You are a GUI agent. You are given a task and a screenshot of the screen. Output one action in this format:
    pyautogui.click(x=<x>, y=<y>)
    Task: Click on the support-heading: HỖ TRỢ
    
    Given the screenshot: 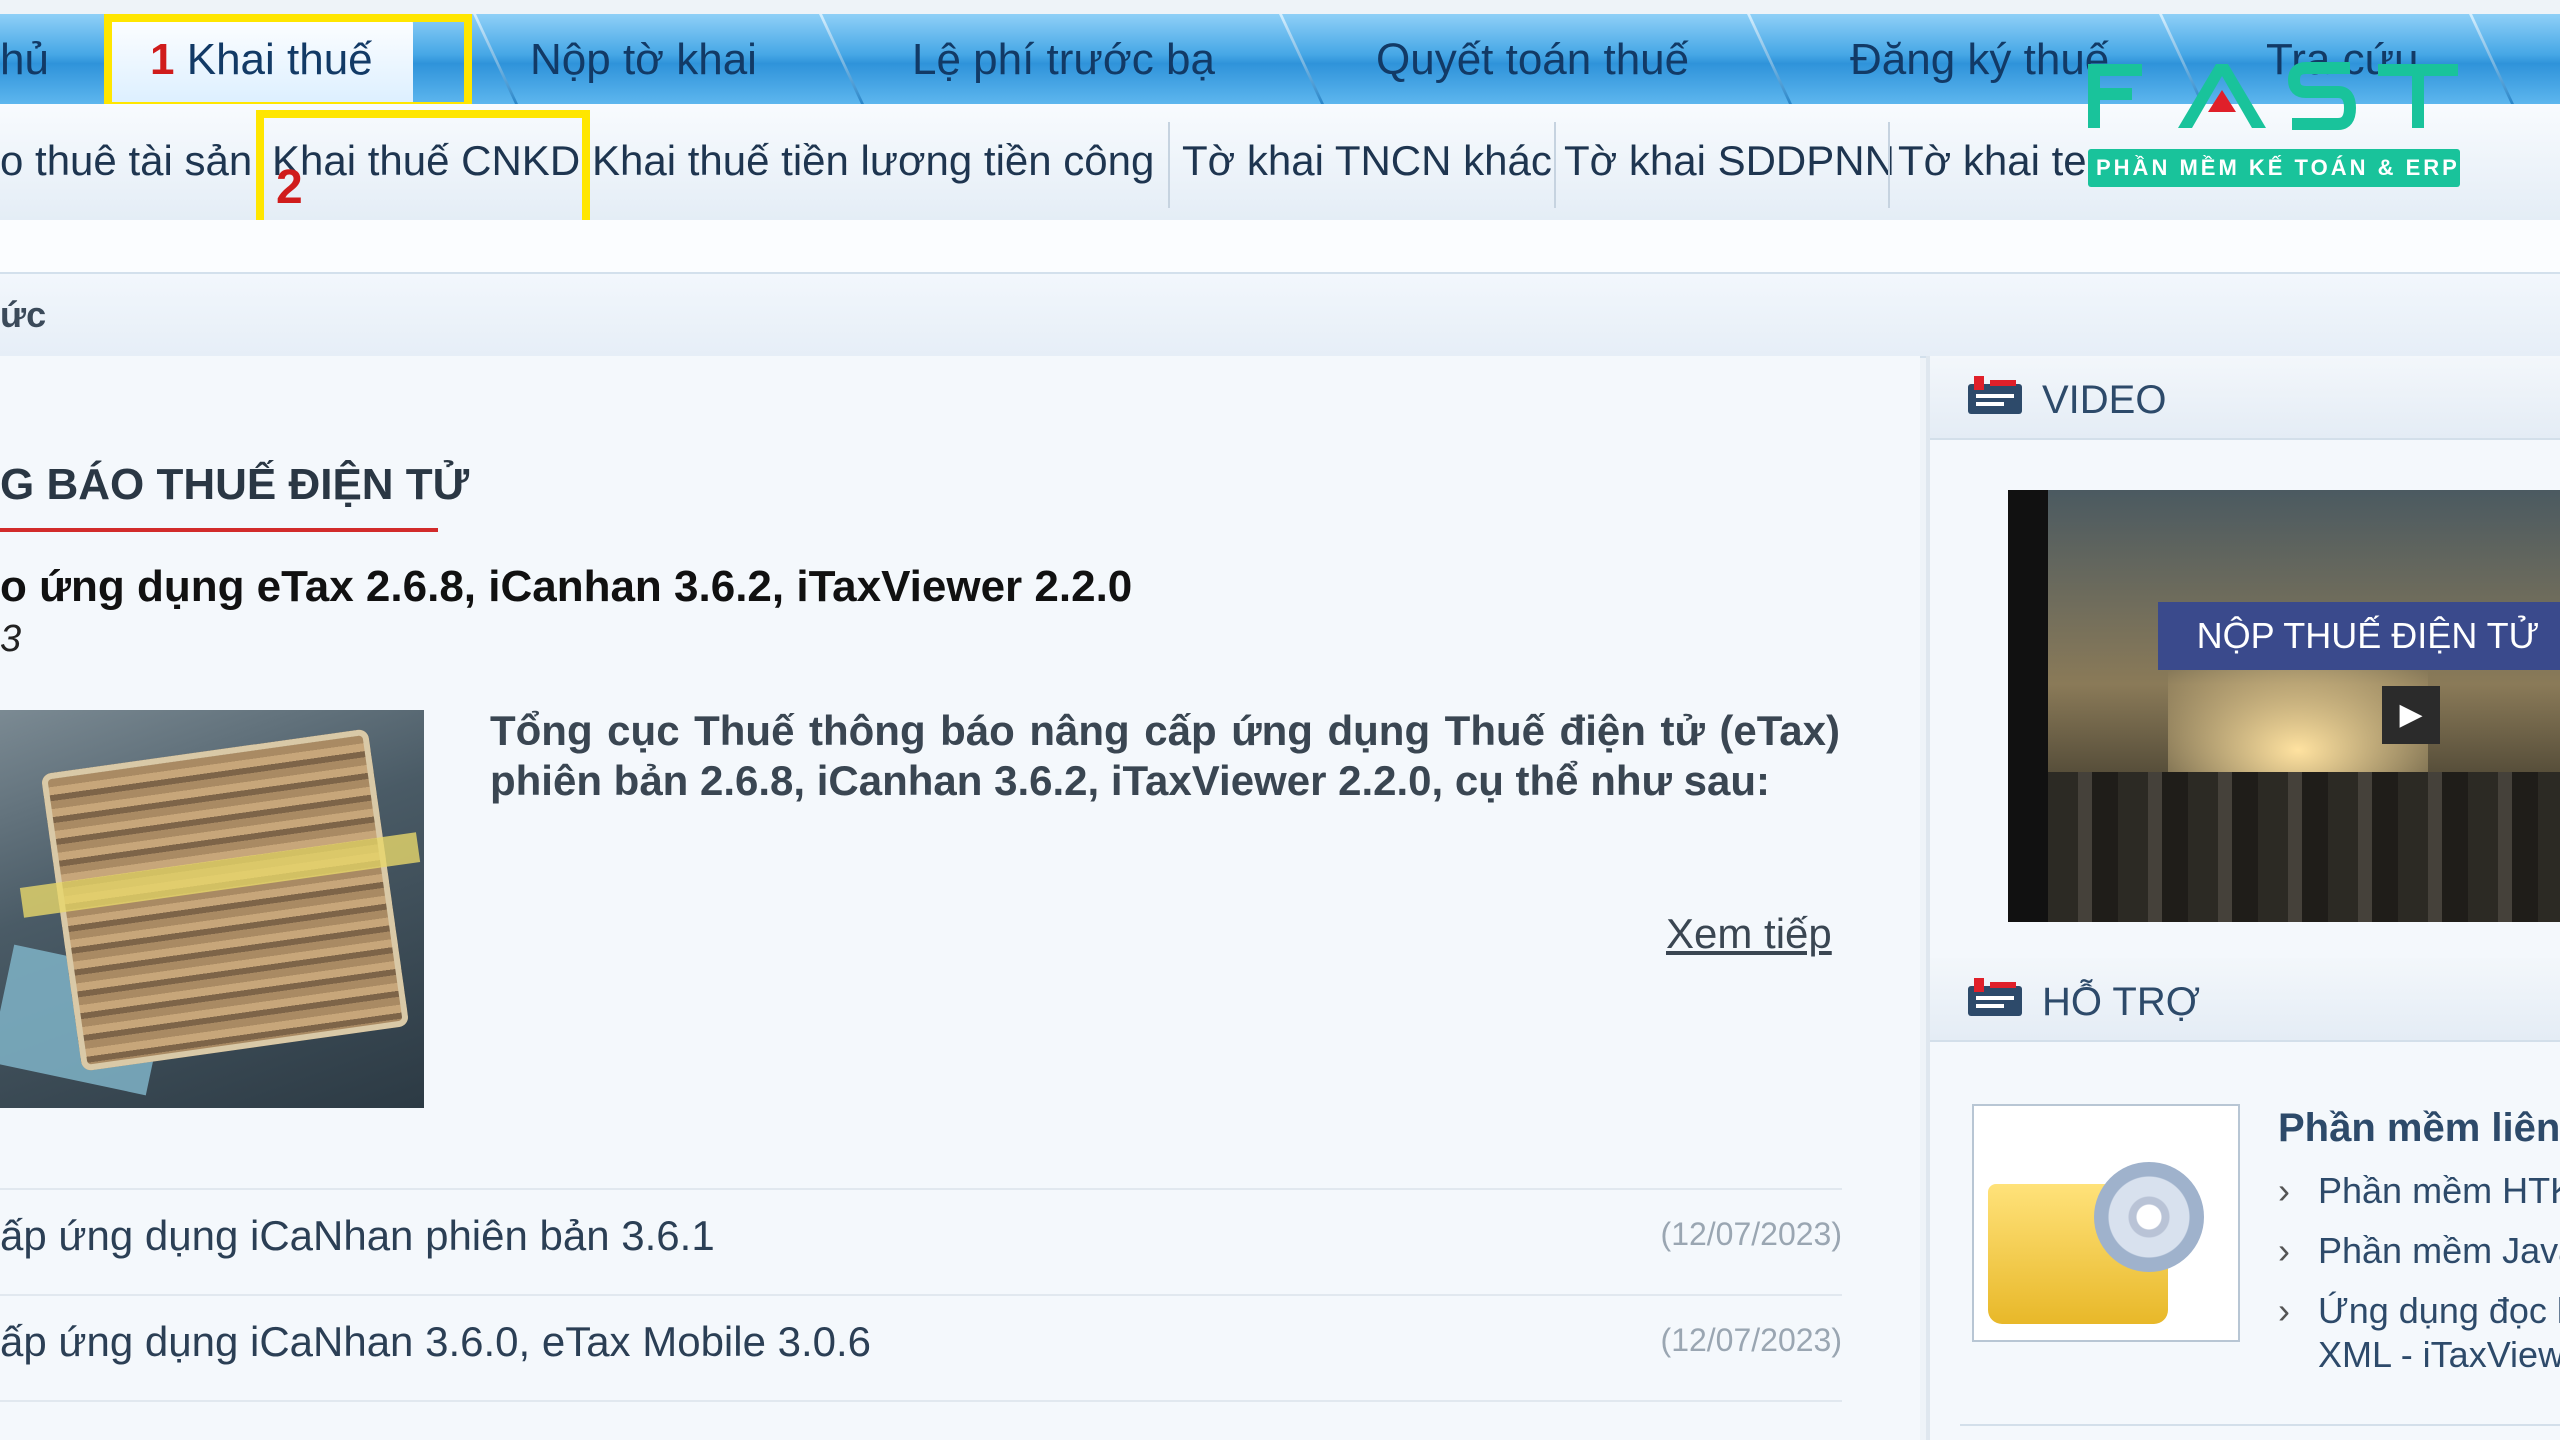 What is the action you would take?
    pyautogui.click(x=2121, y=1002)
    